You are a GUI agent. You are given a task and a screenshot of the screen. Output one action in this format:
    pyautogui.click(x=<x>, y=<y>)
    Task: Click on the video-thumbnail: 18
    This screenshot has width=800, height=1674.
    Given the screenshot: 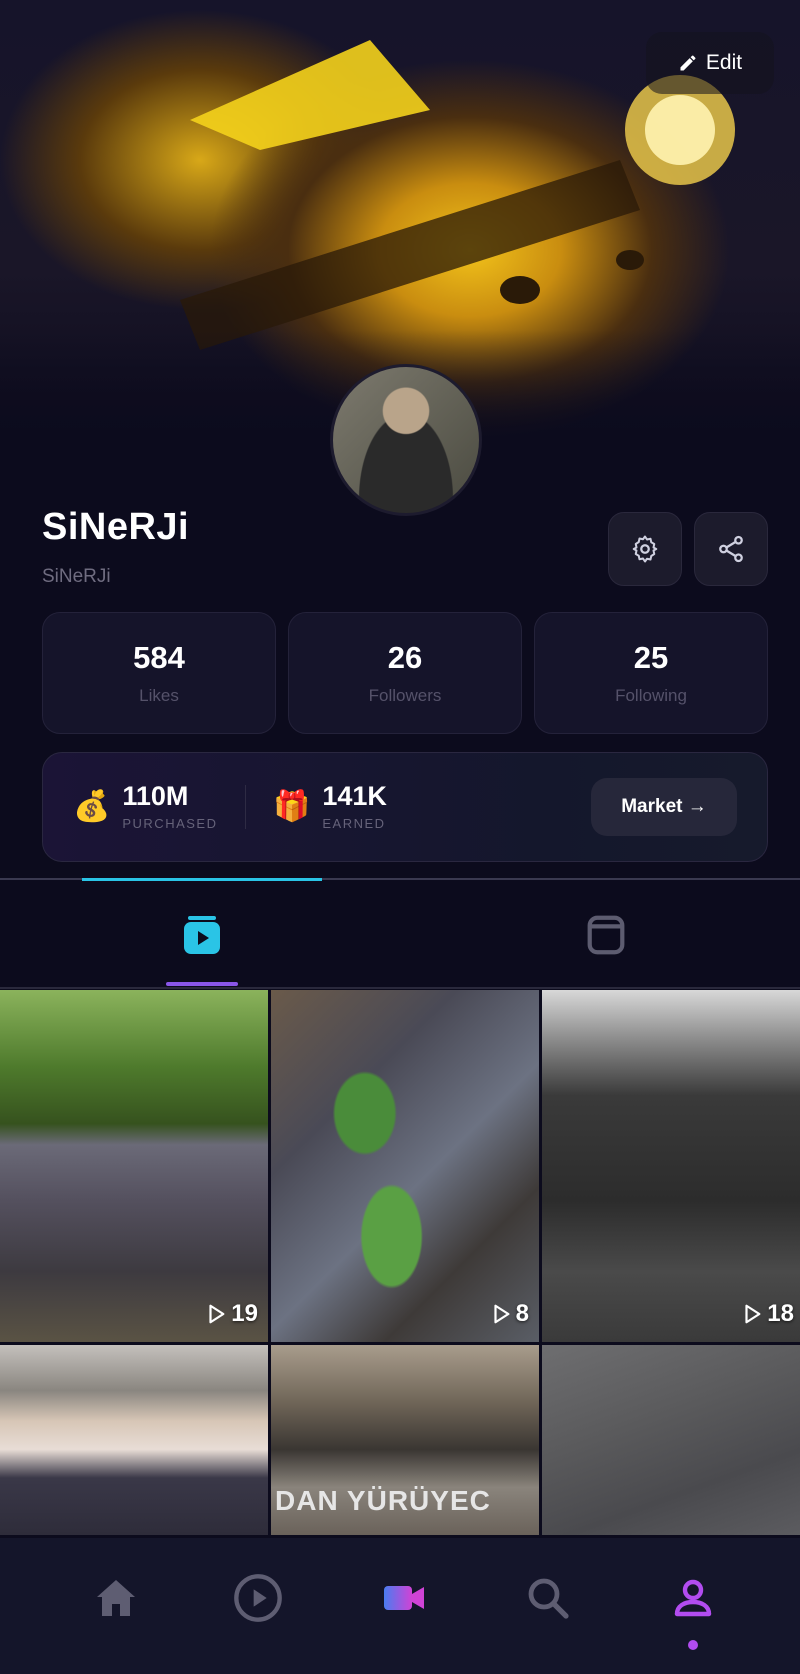 What is the action you would take?
    pyautogui.click(x=671, y=1166)
    